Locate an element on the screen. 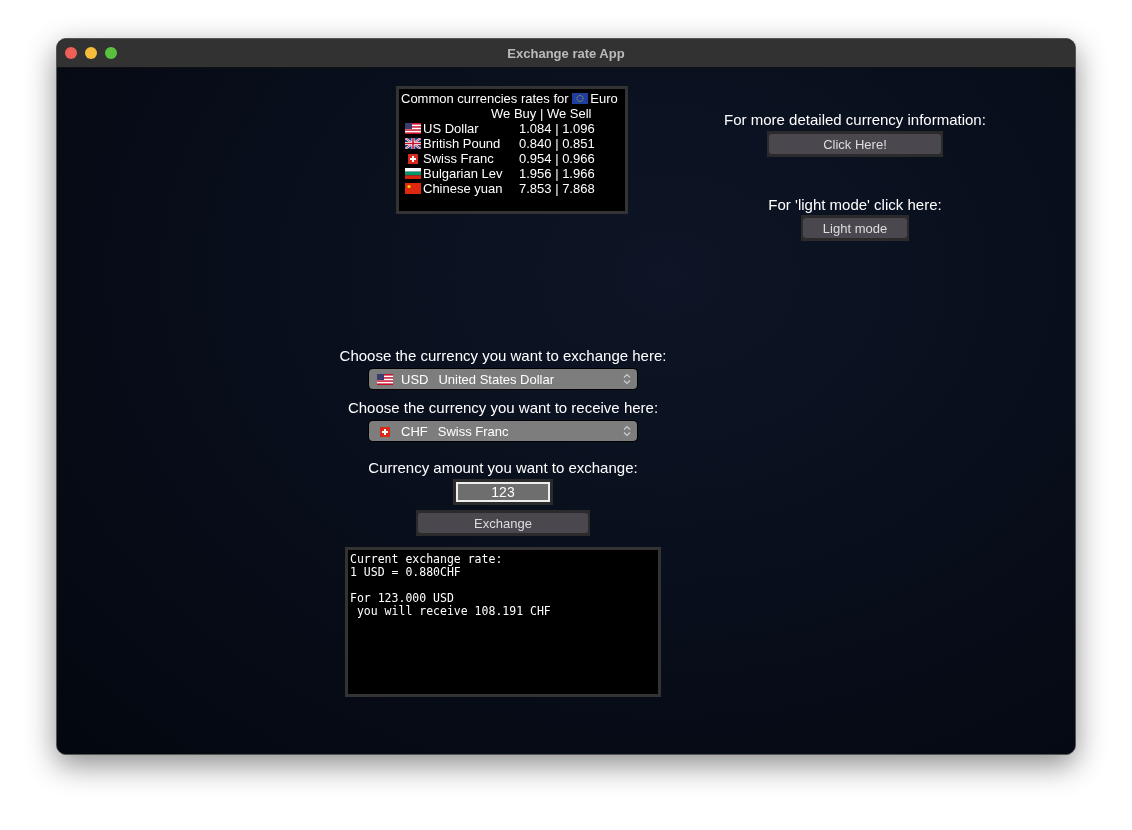  rate-values: 0.840 | 0.851 is located at coordinates (557, 143).